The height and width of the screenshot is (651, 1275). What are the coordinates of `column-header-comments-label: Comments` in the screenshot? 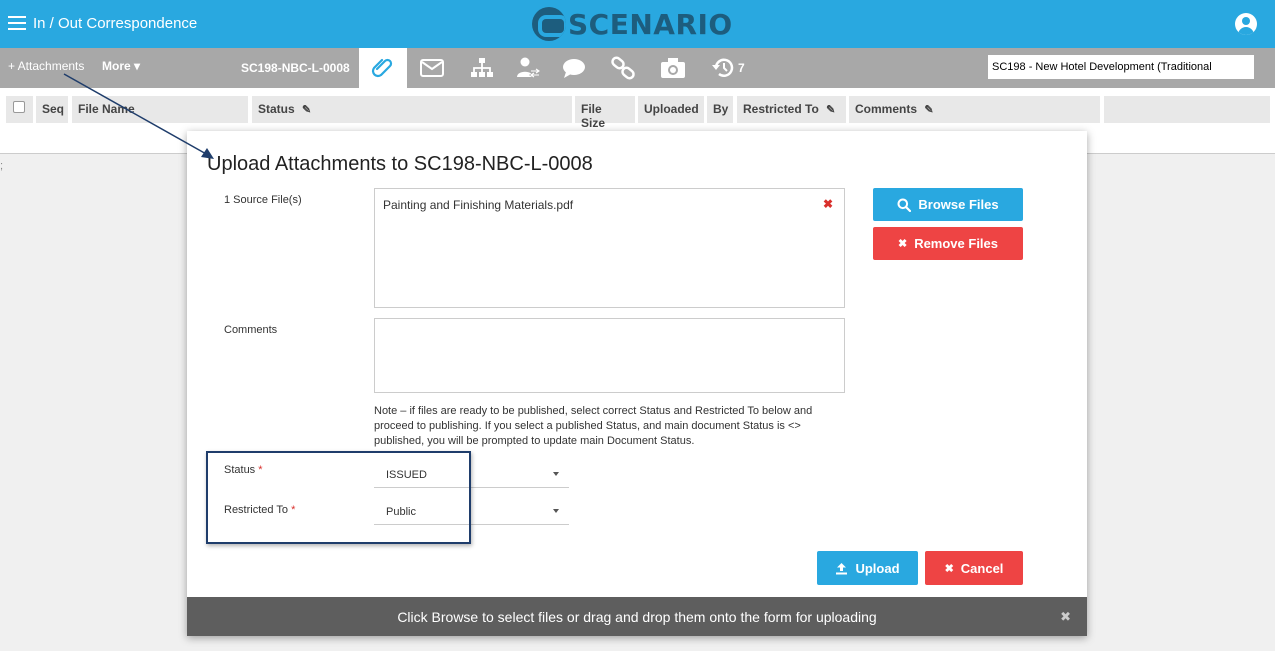 It's located at (886, 109).